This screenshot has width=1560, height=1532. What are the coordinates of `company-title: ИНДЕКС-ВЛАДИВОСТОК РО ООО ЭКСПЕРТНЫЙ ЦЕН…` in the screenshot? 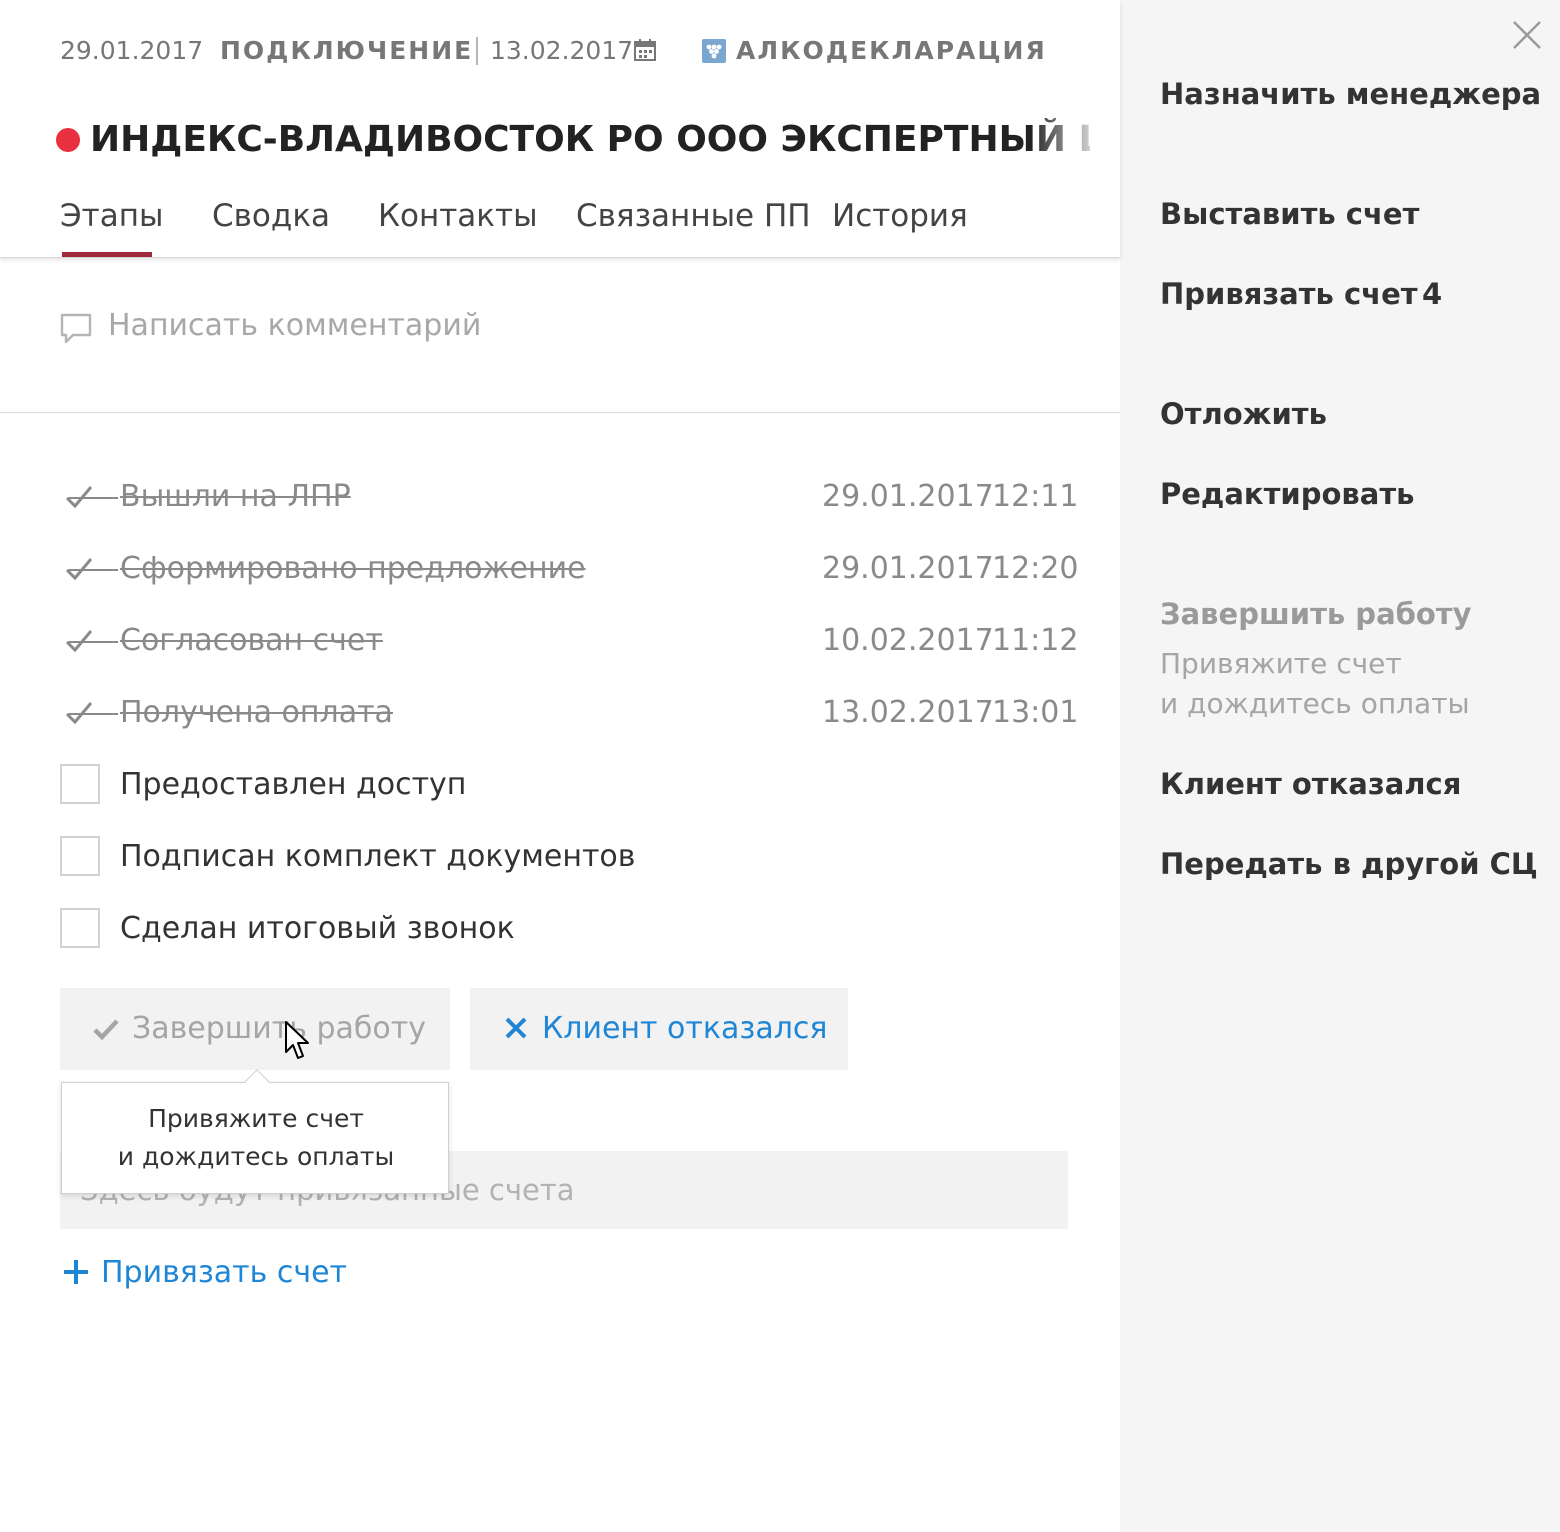 It's located at (590, 139).